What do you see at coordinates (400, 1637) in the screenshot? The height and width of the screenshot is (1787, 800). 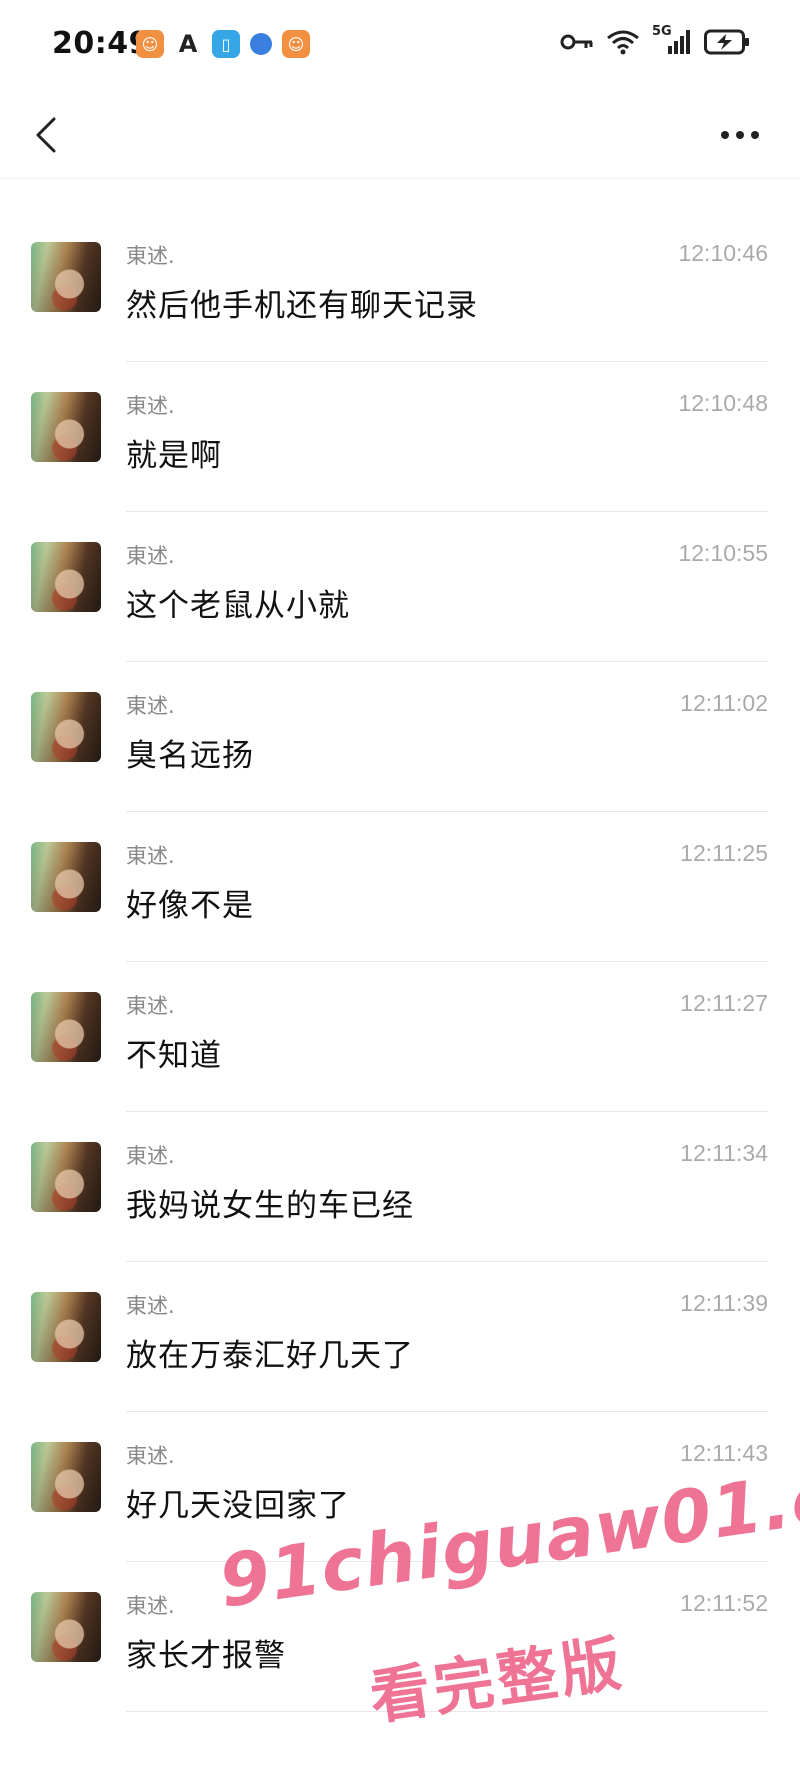 I see `list-item: 東述. 12:11:52 家长才报警` at bounding box center [400, 1637].